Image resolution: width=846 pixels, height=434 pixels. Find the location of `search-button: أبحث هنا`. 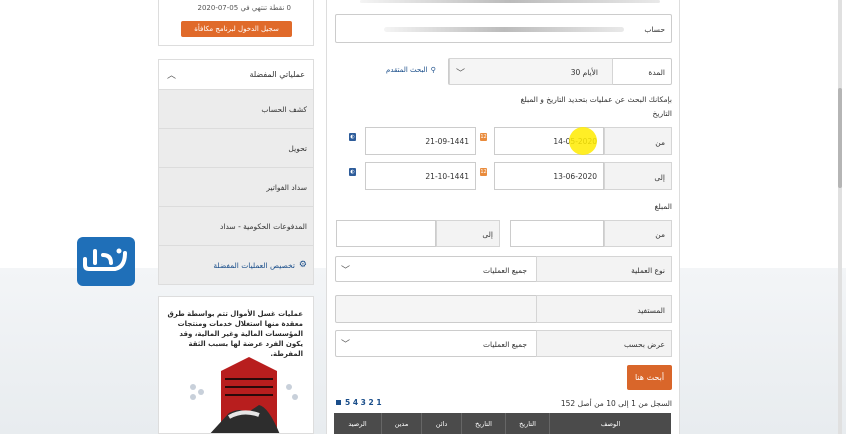

search-button: أبحث هنا is located at coordinates (649, 377).